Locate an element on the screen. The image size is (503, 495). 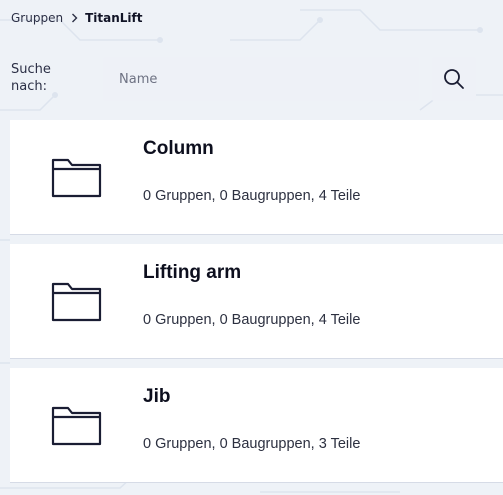
breadcrumb: Gruppen TitanLift is located at coordinates (76, 18).